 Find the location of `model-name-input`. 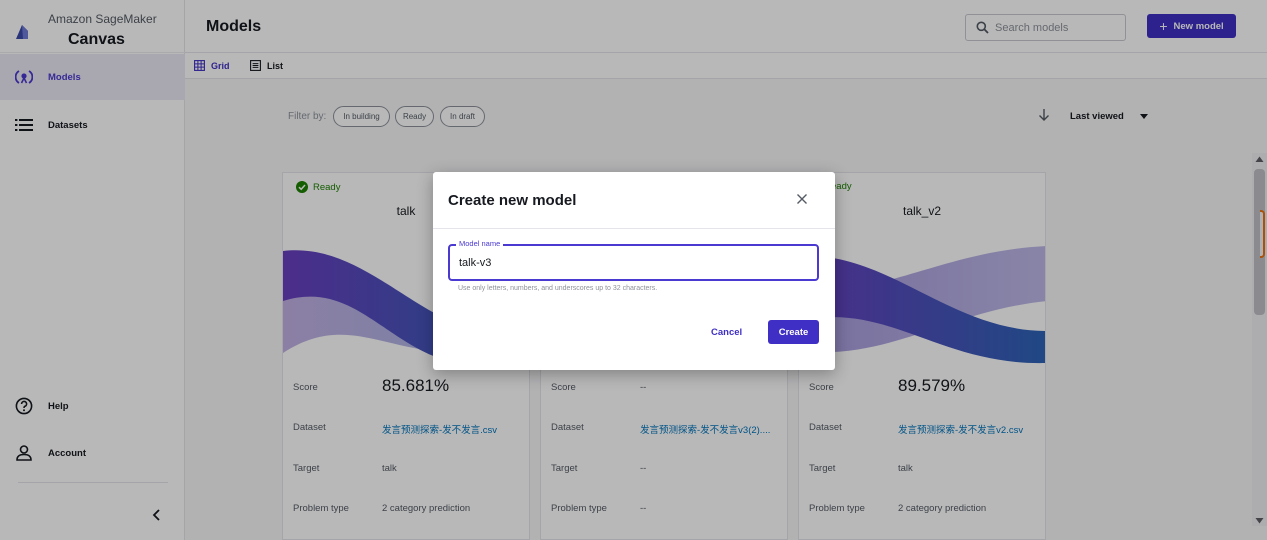

model-name-input is located at coordinates (629, 263).